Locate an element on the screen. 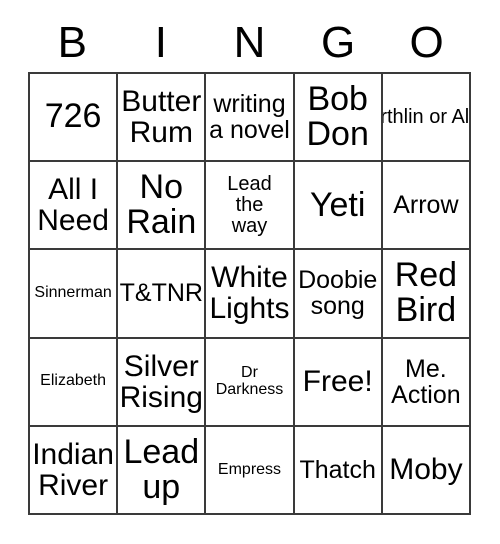 The height and width of the screenshot is (544, 500). bingo-cell-r1c5: Earthlin or Alien is located at coordinates (426, 118).